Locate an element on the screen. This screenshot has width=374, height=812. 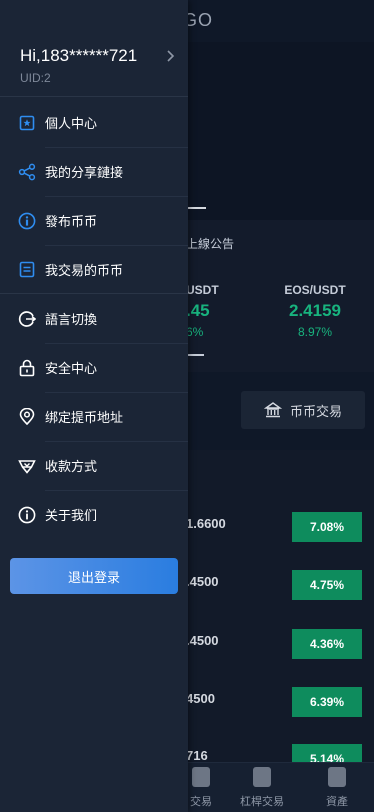
menu-label: 我交易的币币 is located at coordinates (84, 270).